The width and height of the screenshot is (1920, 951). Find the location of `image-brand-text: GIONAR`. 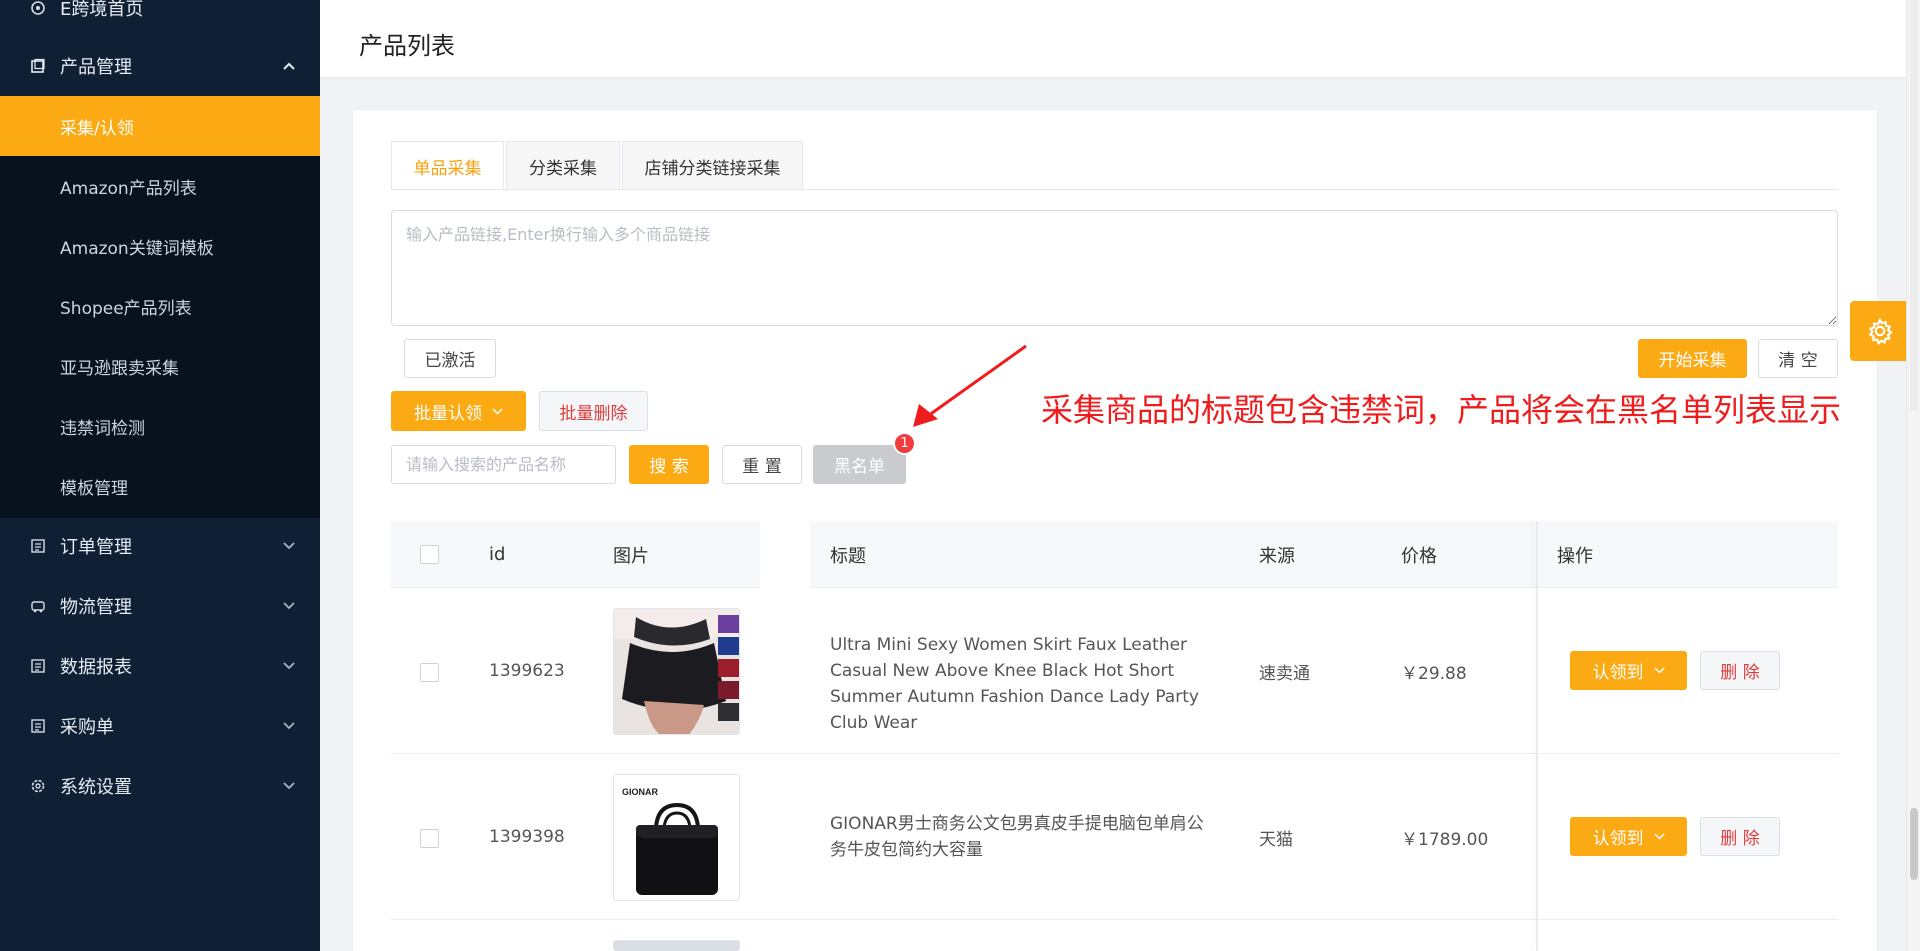

image-brand-text: GIONAR is located at coordinates (640, 792).